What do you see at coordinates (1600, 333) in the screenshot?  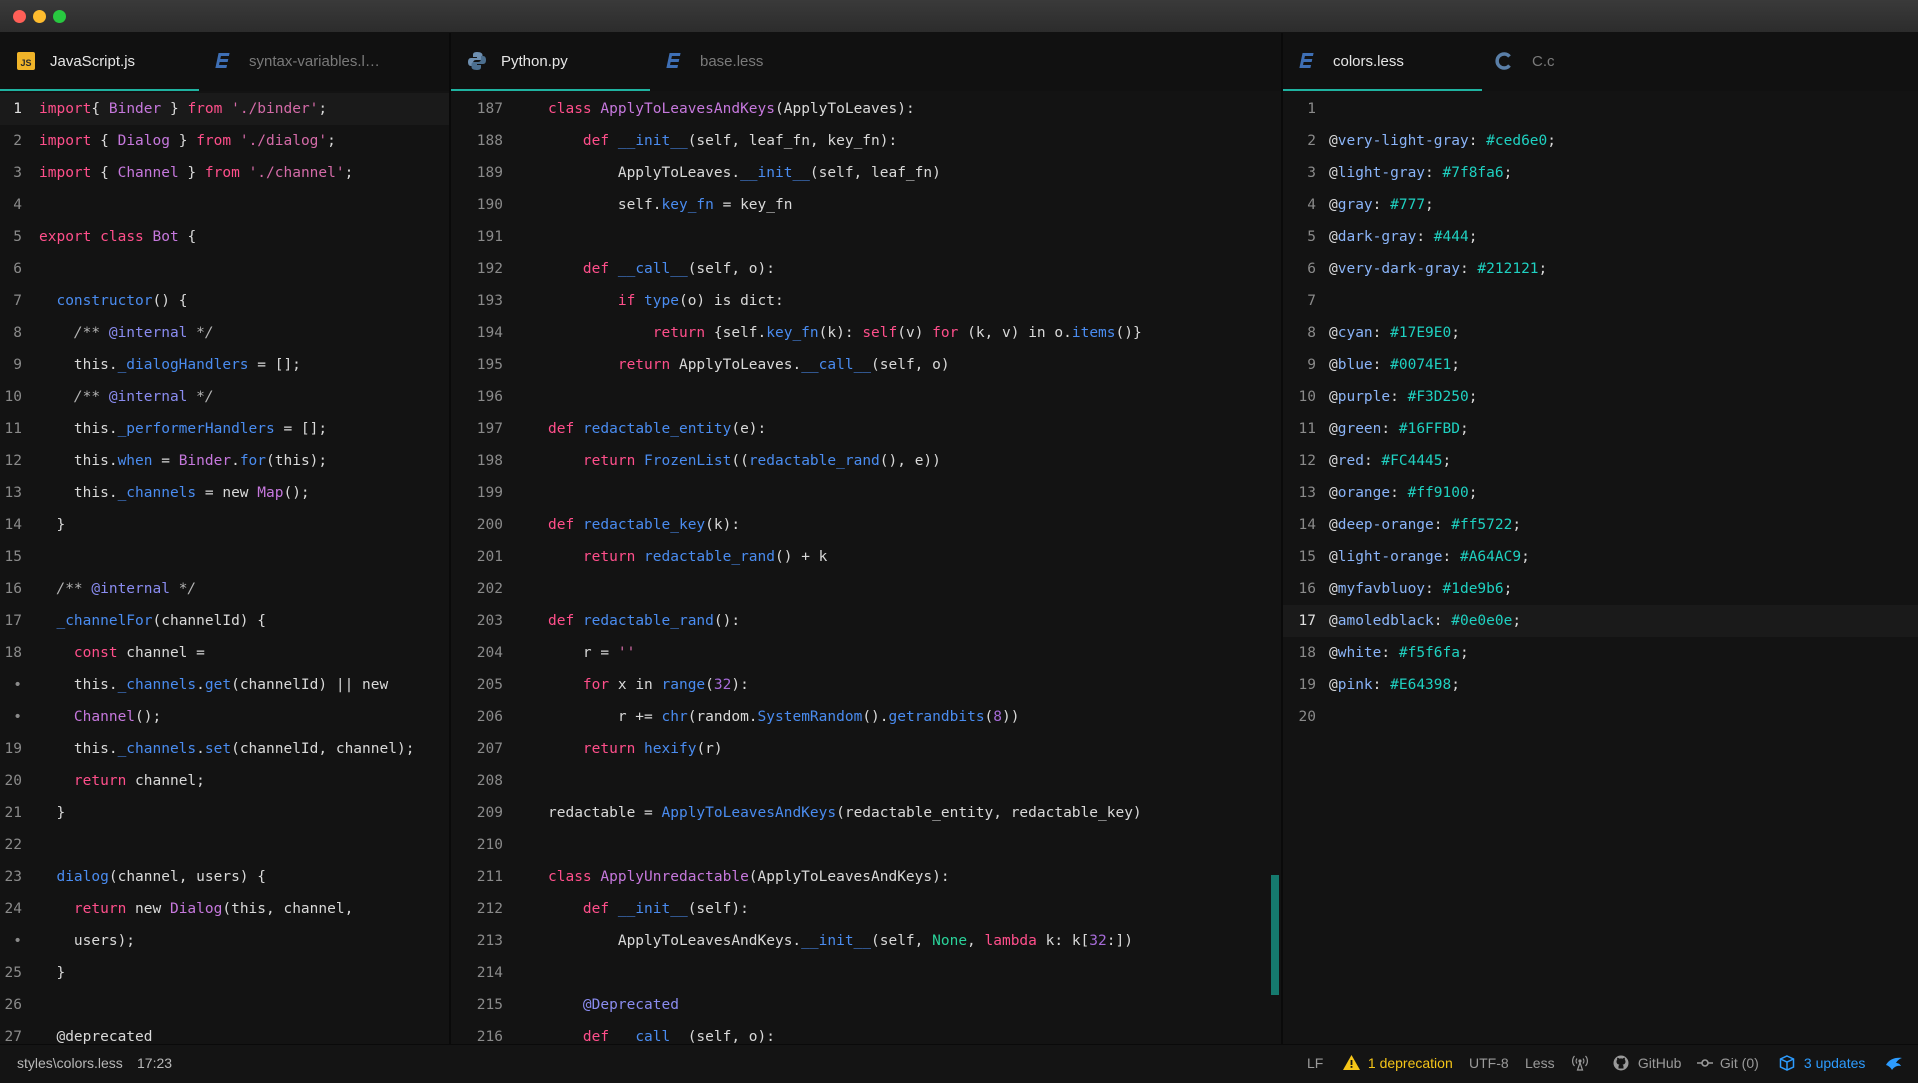 I see `code-line: 8 @cyan: #17E9E0;` at bounding box center [1600, 333].